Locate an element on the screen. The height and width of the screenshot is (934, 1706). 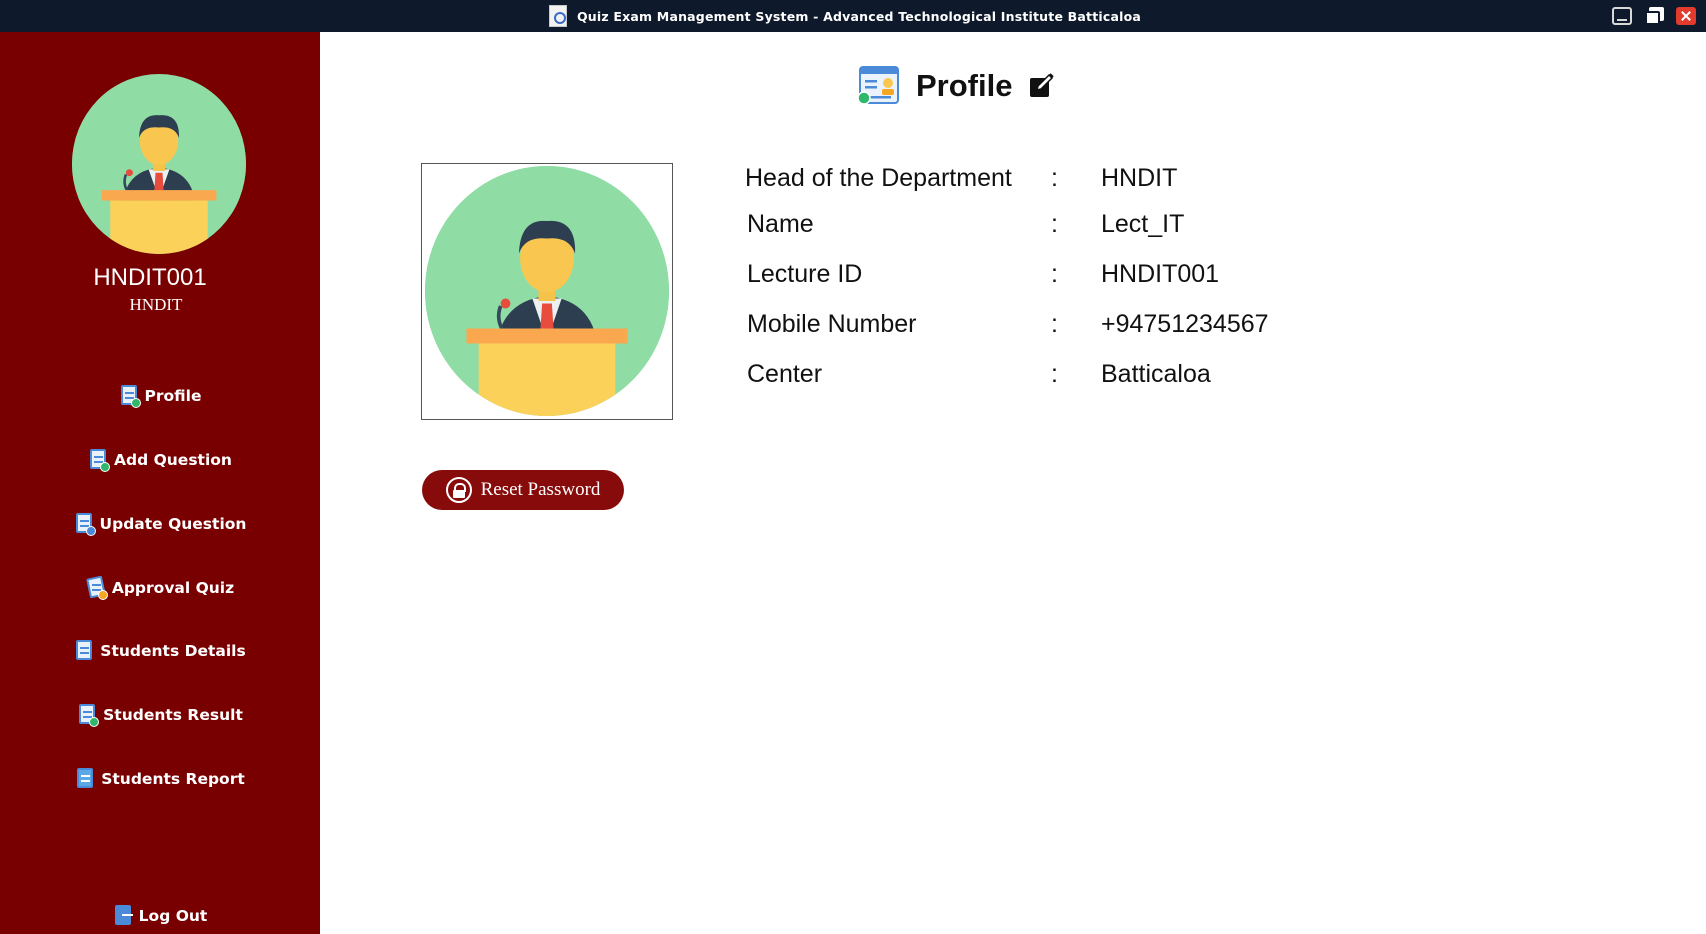
sidebar-item-update-question: Update Question is located at coordinates (160, 524).